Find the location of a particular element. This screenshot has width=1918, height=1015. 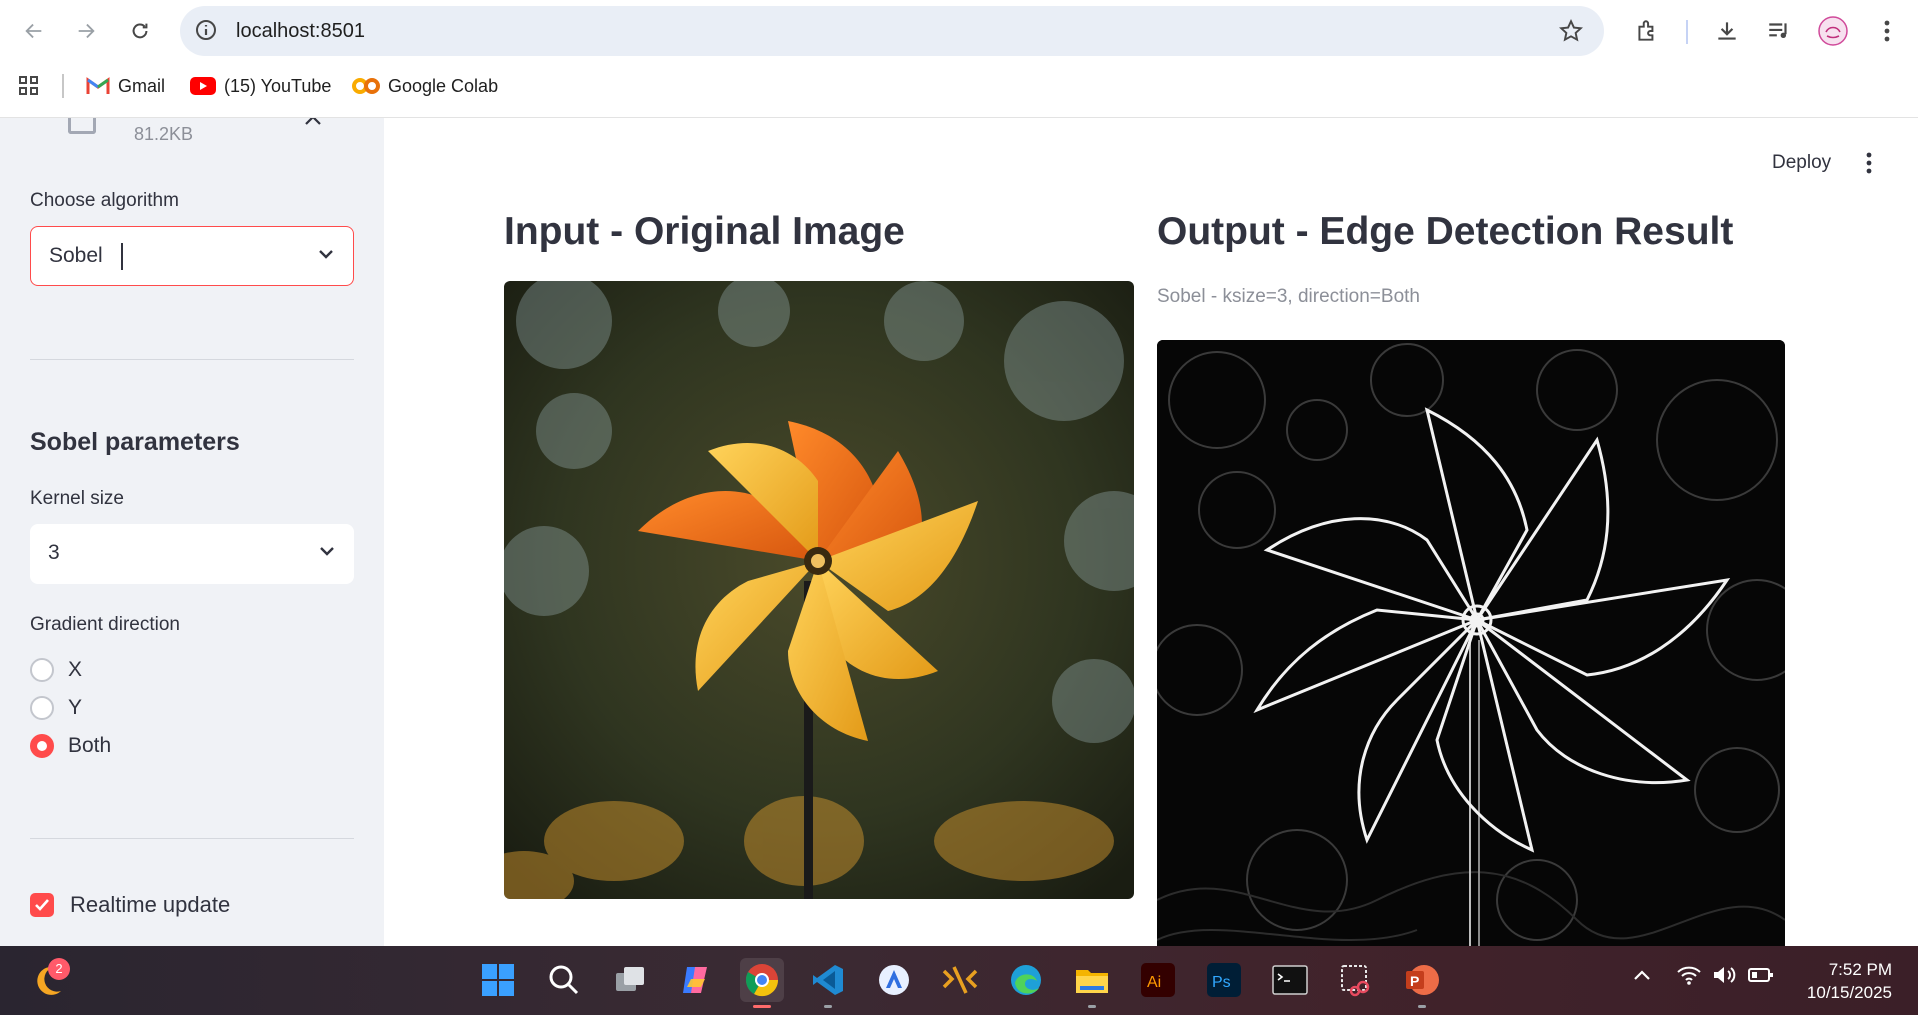

terminal-icon is located at coordinates (1290, 980).